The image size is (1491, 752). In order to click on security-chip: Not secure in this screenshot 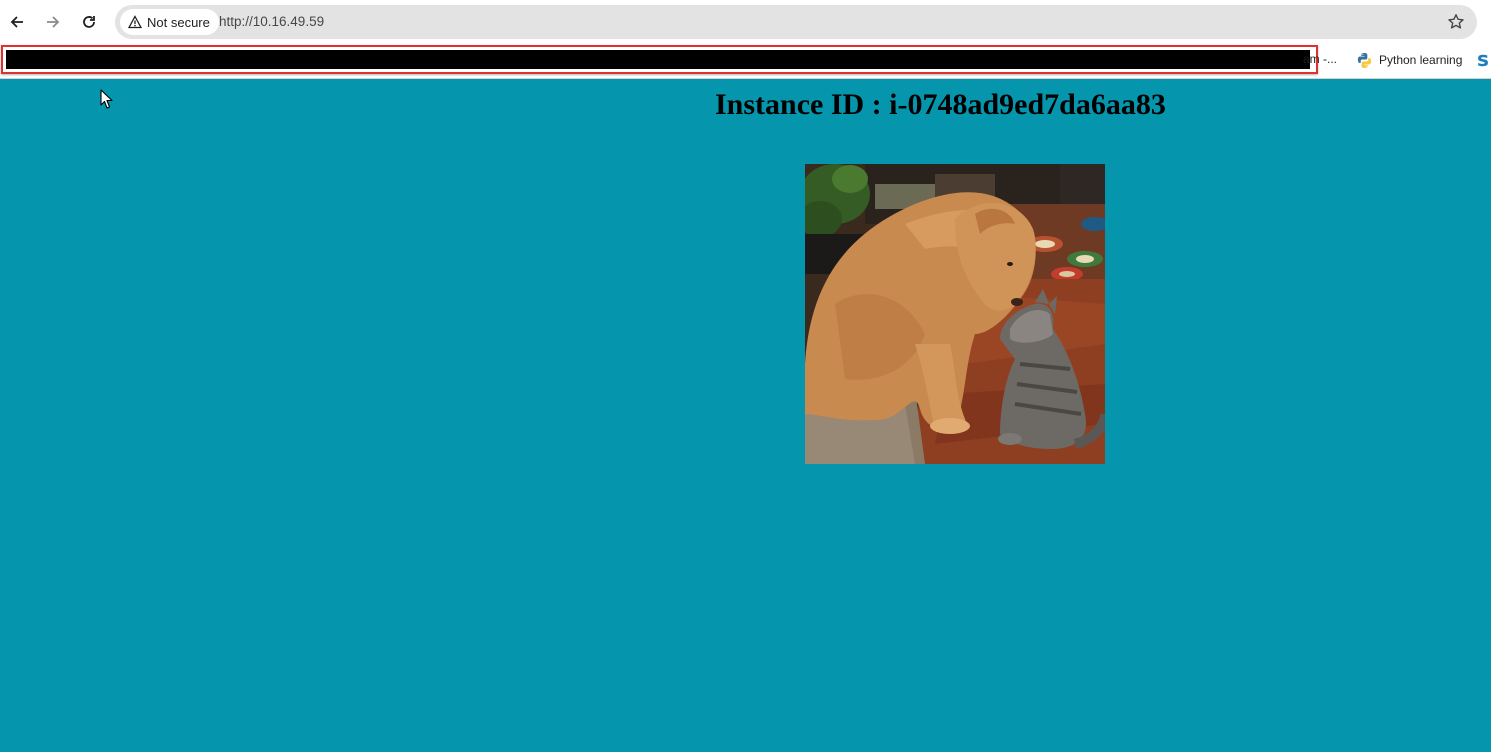, I will do `click(169, 22)`.